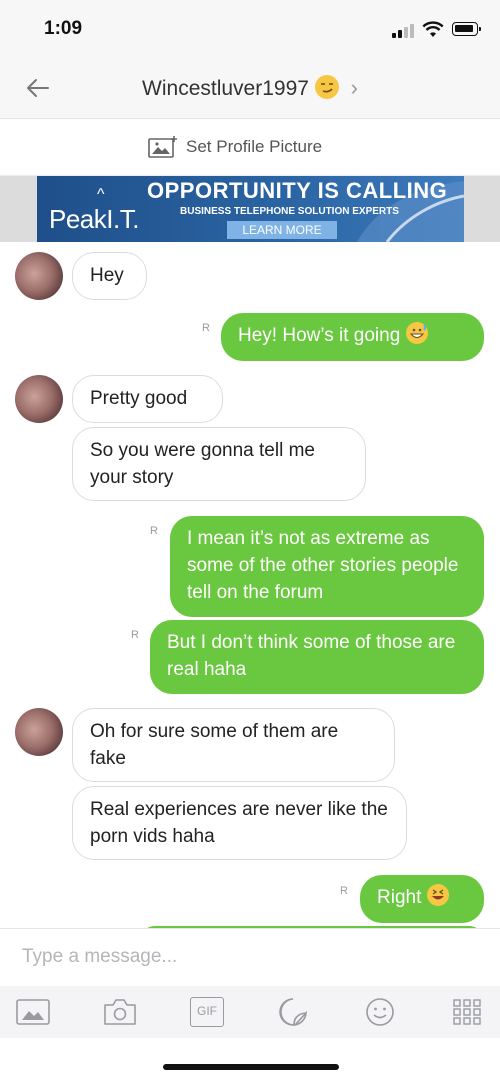 The width and height of the screenshot is (500, 1082). Describe the element at coordinates (403, 31) in the screenshot. I see `cellular-signal-icon` at that location.